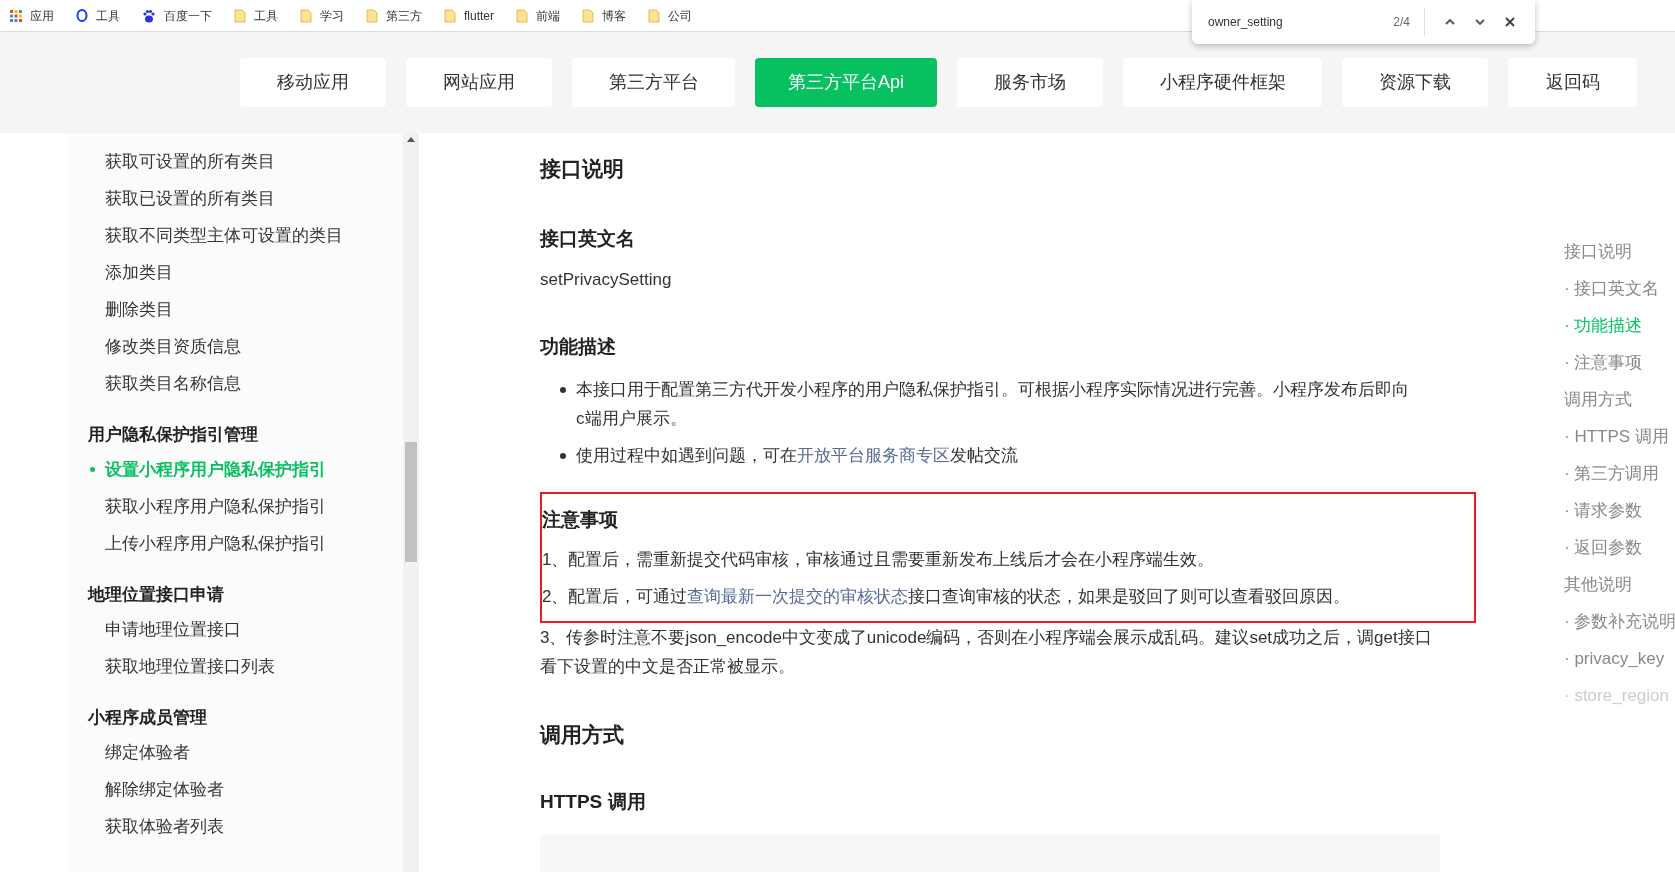 This screenshot has height=872, width=1675. I want to click on sidebar-item: 上传小程序用户隐私保护指引, so click(235, 543).